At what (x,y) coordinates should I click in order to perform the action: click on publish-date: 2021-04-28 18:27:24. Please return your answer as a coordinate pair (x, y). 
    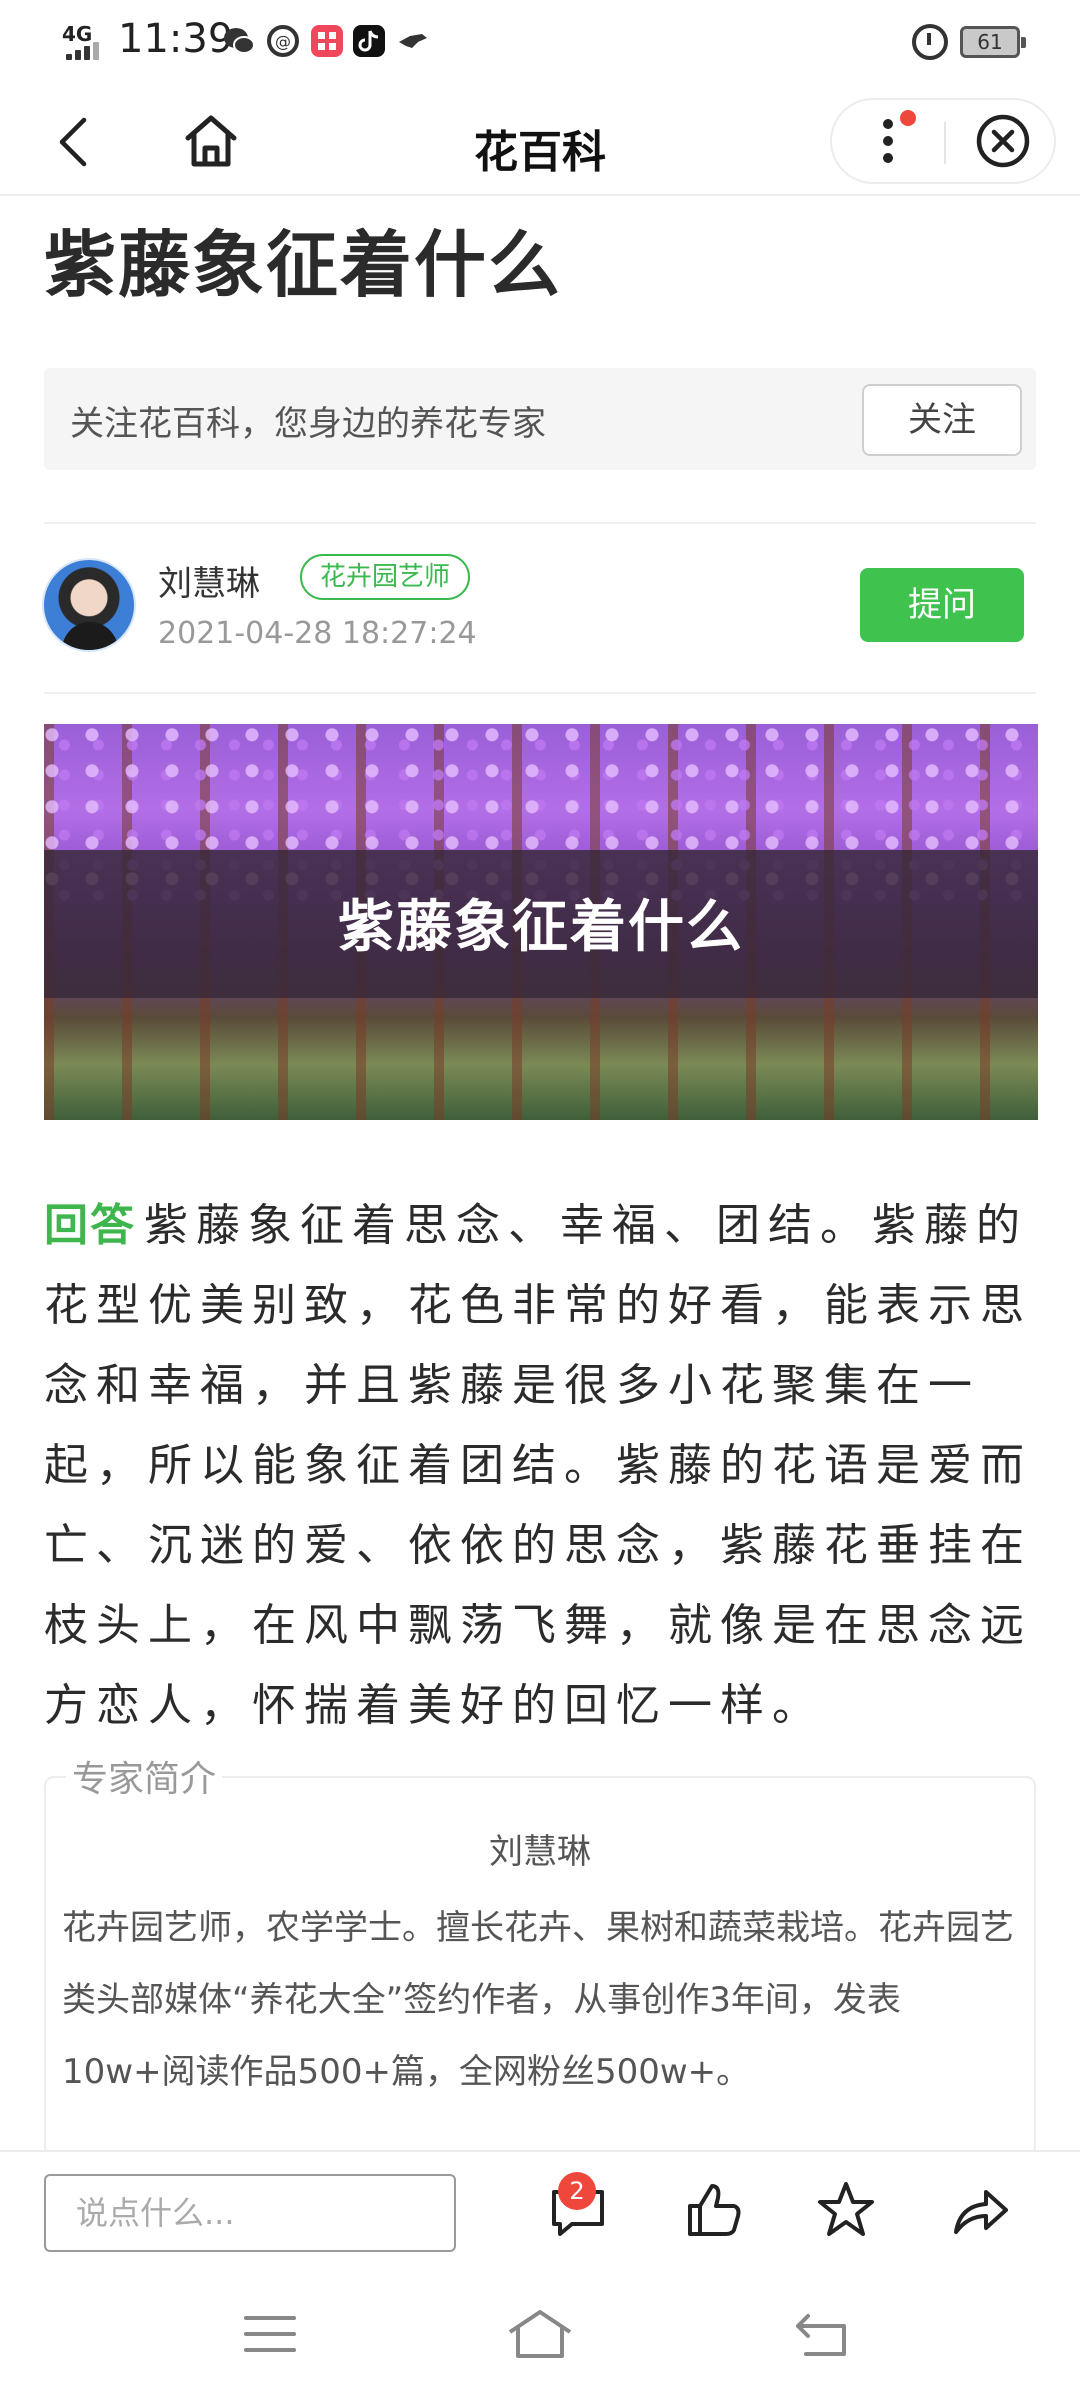
    Looking at the image, I should click on (317, 633).